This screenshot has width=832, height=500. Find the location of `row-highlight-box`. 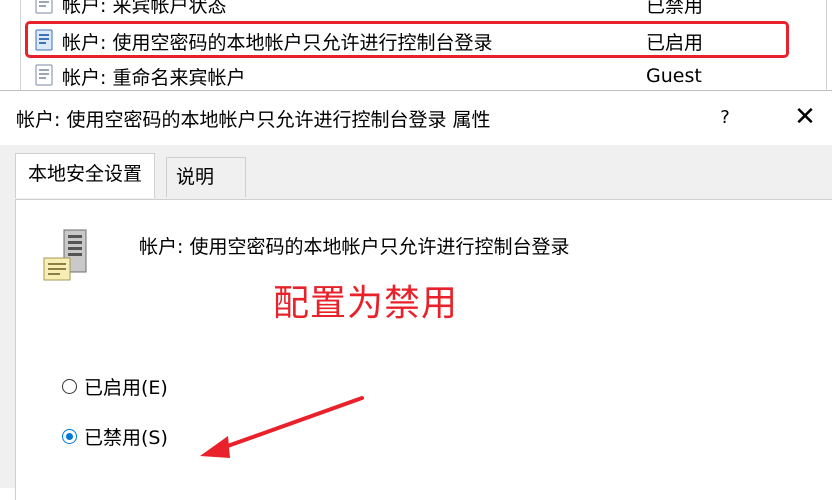

row-highlight-box is located at coordinates (407, 39).